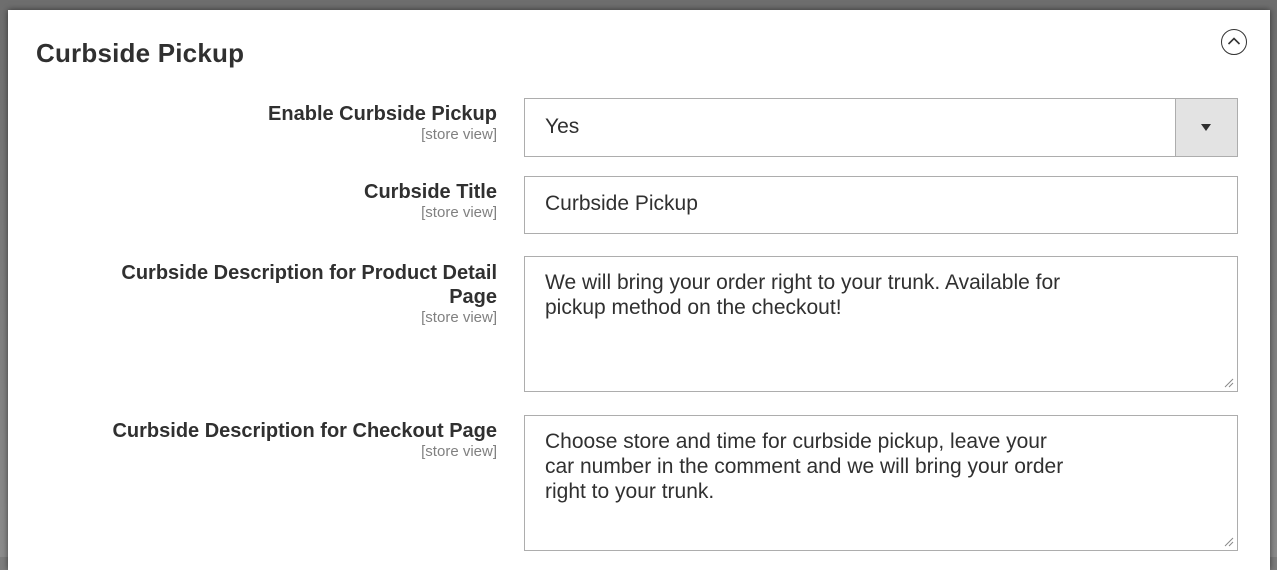  Describe the element at coordinates (309, 273) in the screenshot. I see `product-desc-label-line1: Curbside Description for Product Detail` at that location.